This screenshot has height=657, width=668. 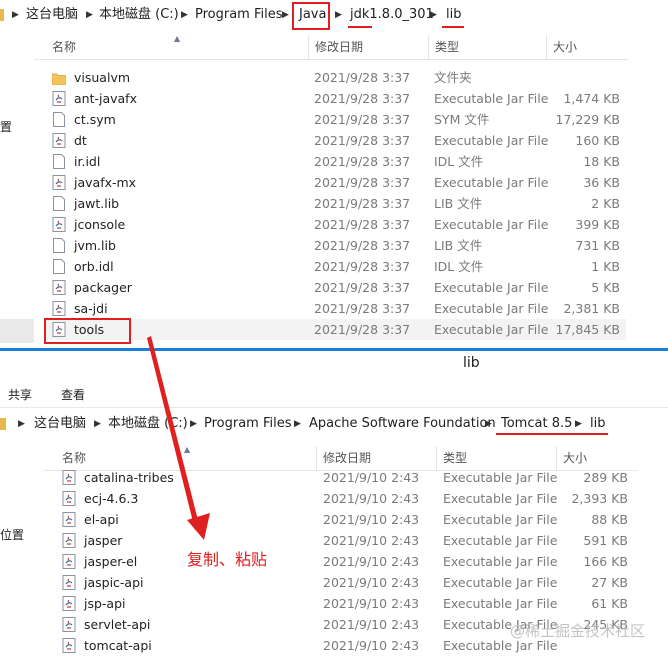 I want to click on watermark: @稀土掘金技术社区, so click(x=578, y=631).